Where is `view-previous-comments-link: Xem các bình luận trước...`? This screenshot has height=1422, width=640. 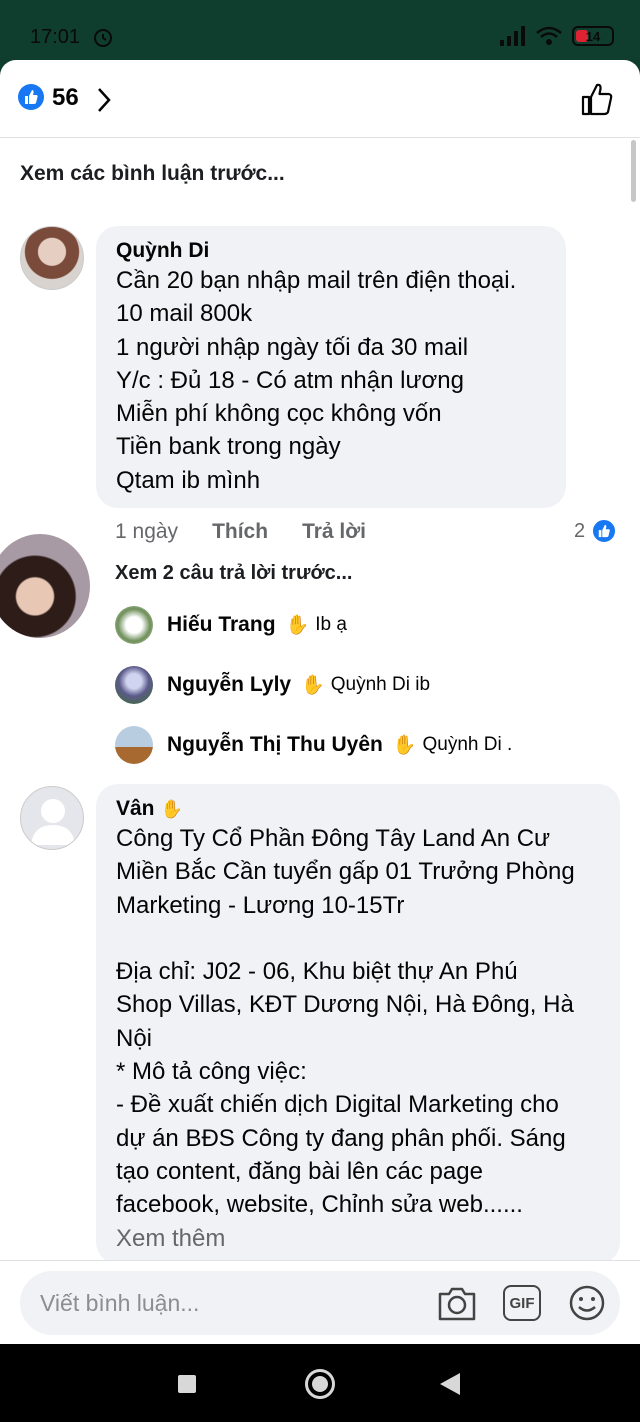
view-previous-comments-link: Xem các bình luận trước... is located at coordinates (152, 174).